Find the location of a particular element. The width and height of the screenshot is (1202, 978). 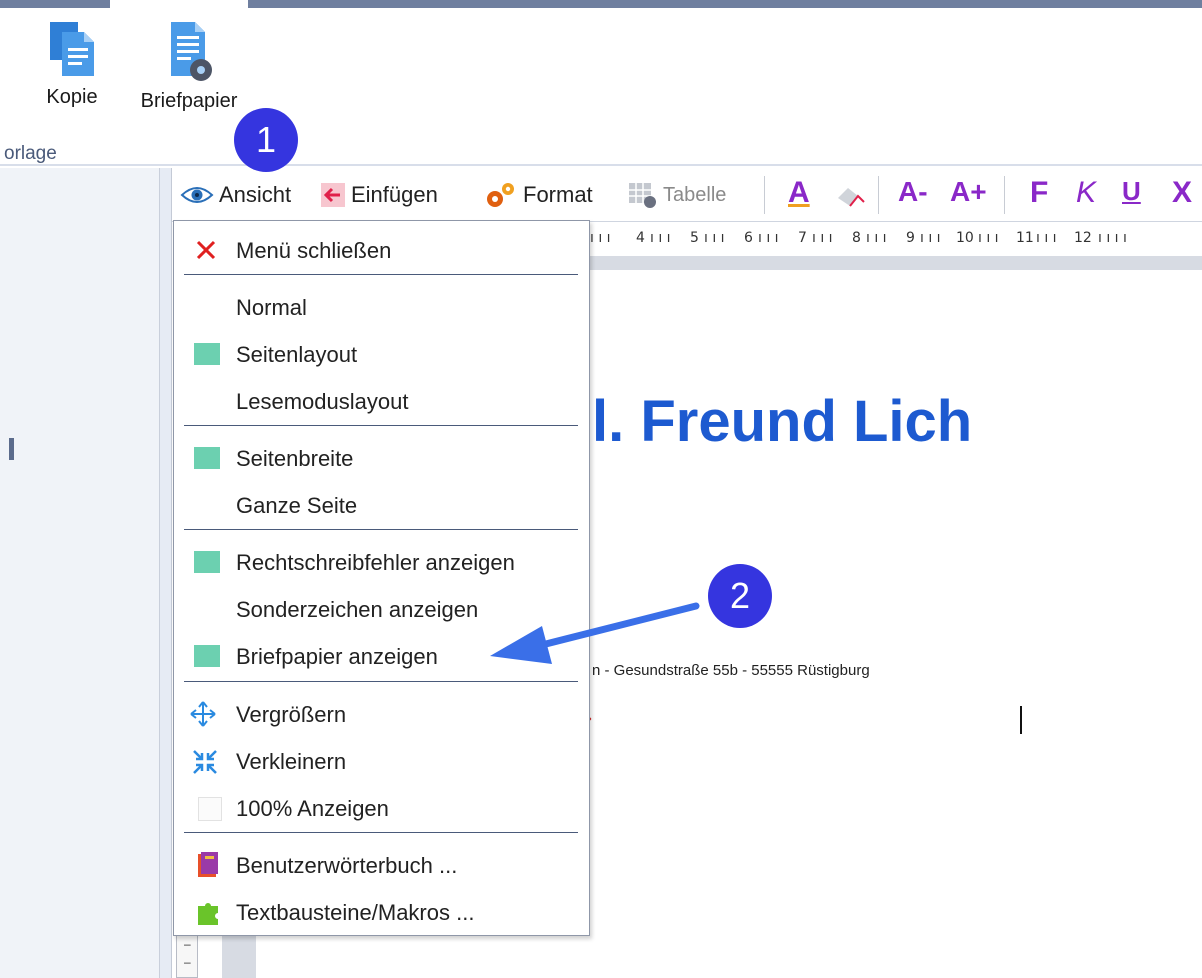

ruler-number: 12 is located at coordinates (1083, 238).